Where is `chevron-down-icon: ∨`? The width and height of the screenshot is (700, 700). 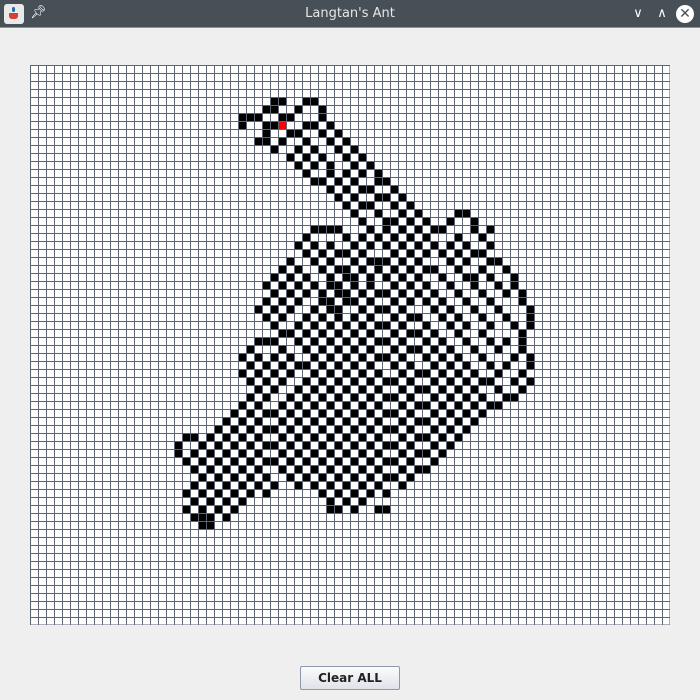 chevron-down-icon: ∨ is located at coordinates (638, 14).